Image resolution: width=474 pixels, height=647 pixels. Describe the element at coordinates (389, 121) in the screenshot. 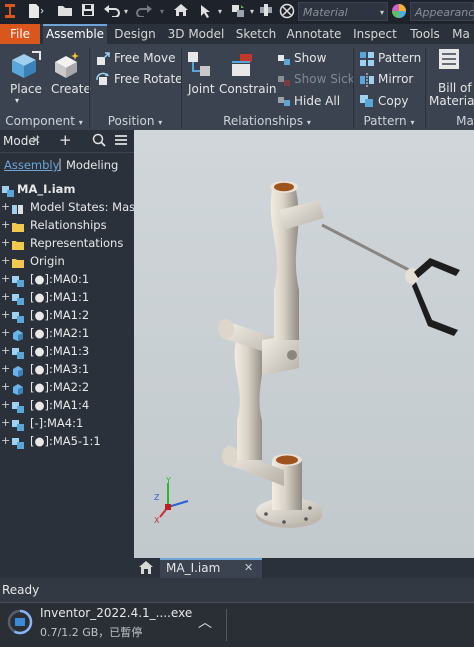

I see `pattern-panel-title: Pattern ▾` at that location.